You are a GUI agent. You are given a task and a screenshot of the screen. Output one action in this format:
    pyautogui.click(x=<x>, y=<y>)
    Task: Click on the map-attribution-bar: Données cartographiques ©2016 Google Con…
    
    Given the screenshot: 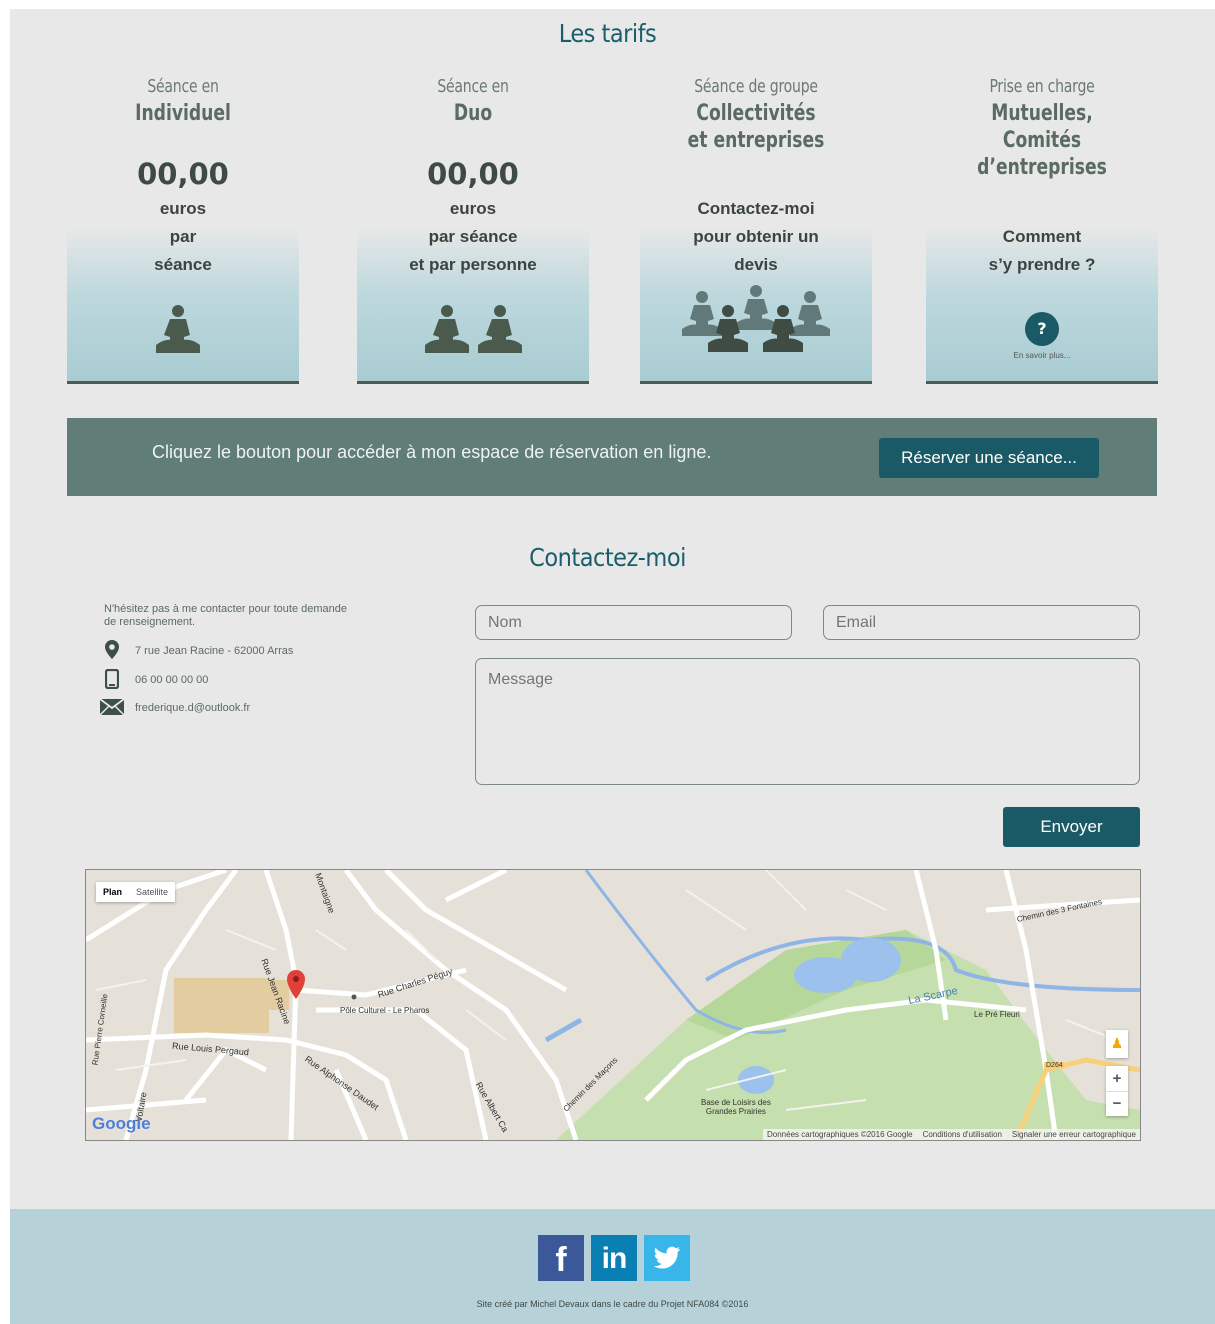 What is the action you would take?
    pyautogui.click(x=951, y=1134)
    